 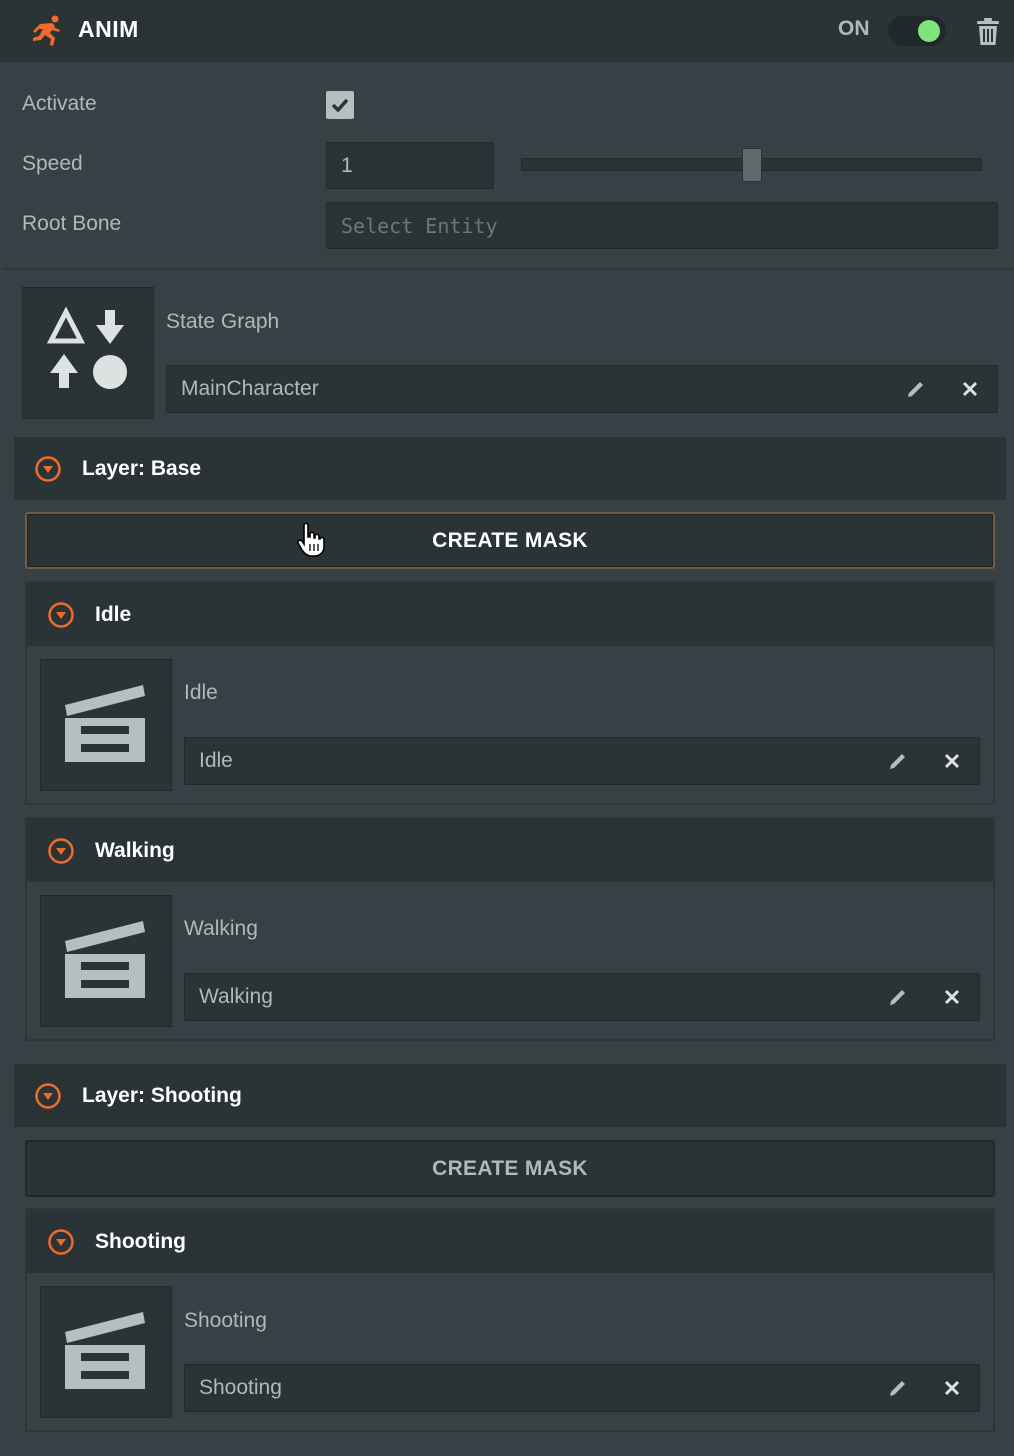 What do you see at coordinates (59, 104) in the screenshot?
I see `activate-label: Activate` at bounding box center [59, 104].